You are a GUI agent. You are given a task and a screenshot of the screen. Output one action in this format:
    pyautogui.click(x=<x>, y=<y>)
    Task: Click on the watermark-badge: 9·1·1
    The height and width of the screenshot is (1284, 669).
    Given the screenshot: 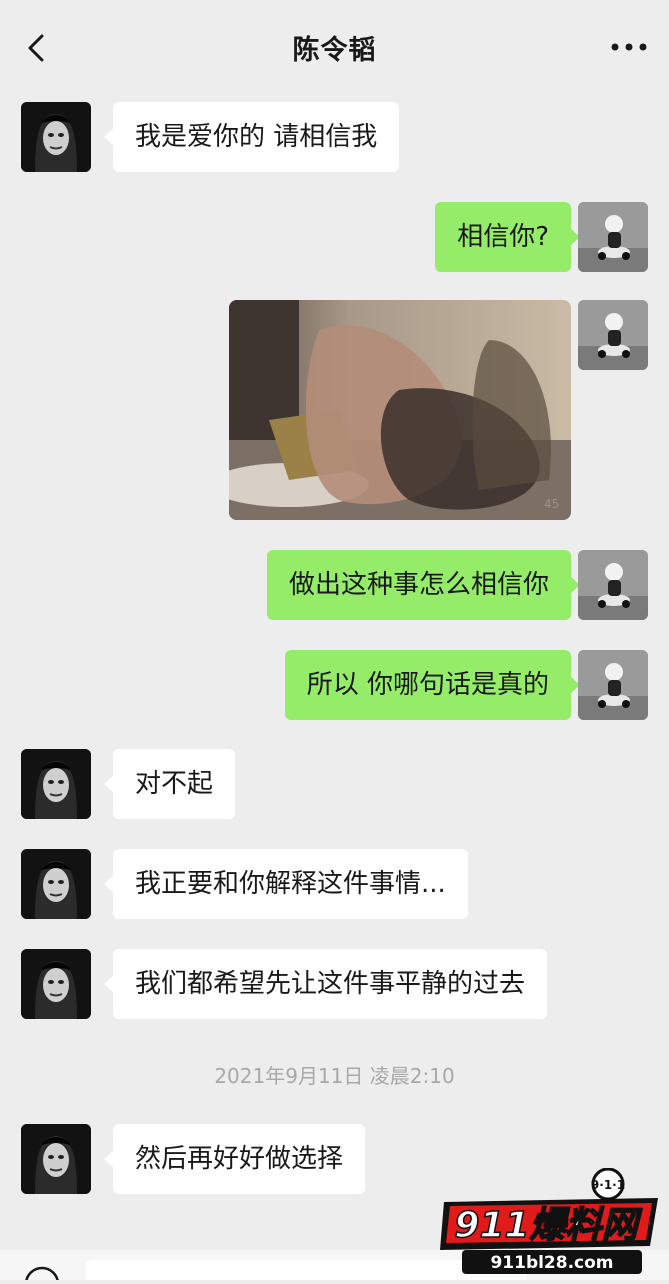 What is the action you would take?
    pyautogui.click(x=608, y=1185)
    